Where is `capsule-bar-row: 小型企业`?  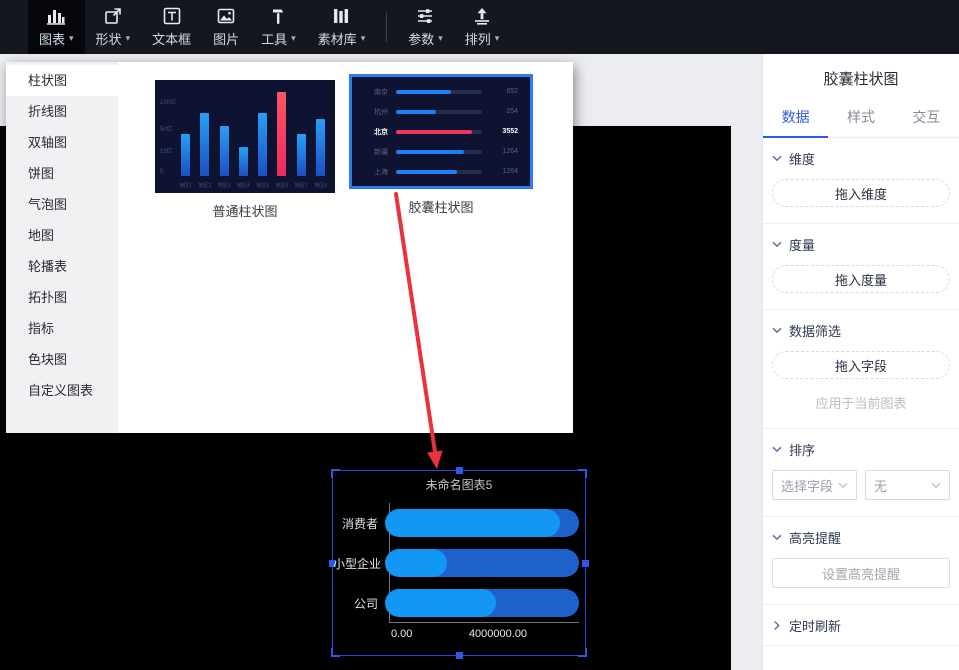
capsule-bar-row: 小型企业 is located at coordinates (456, 563).